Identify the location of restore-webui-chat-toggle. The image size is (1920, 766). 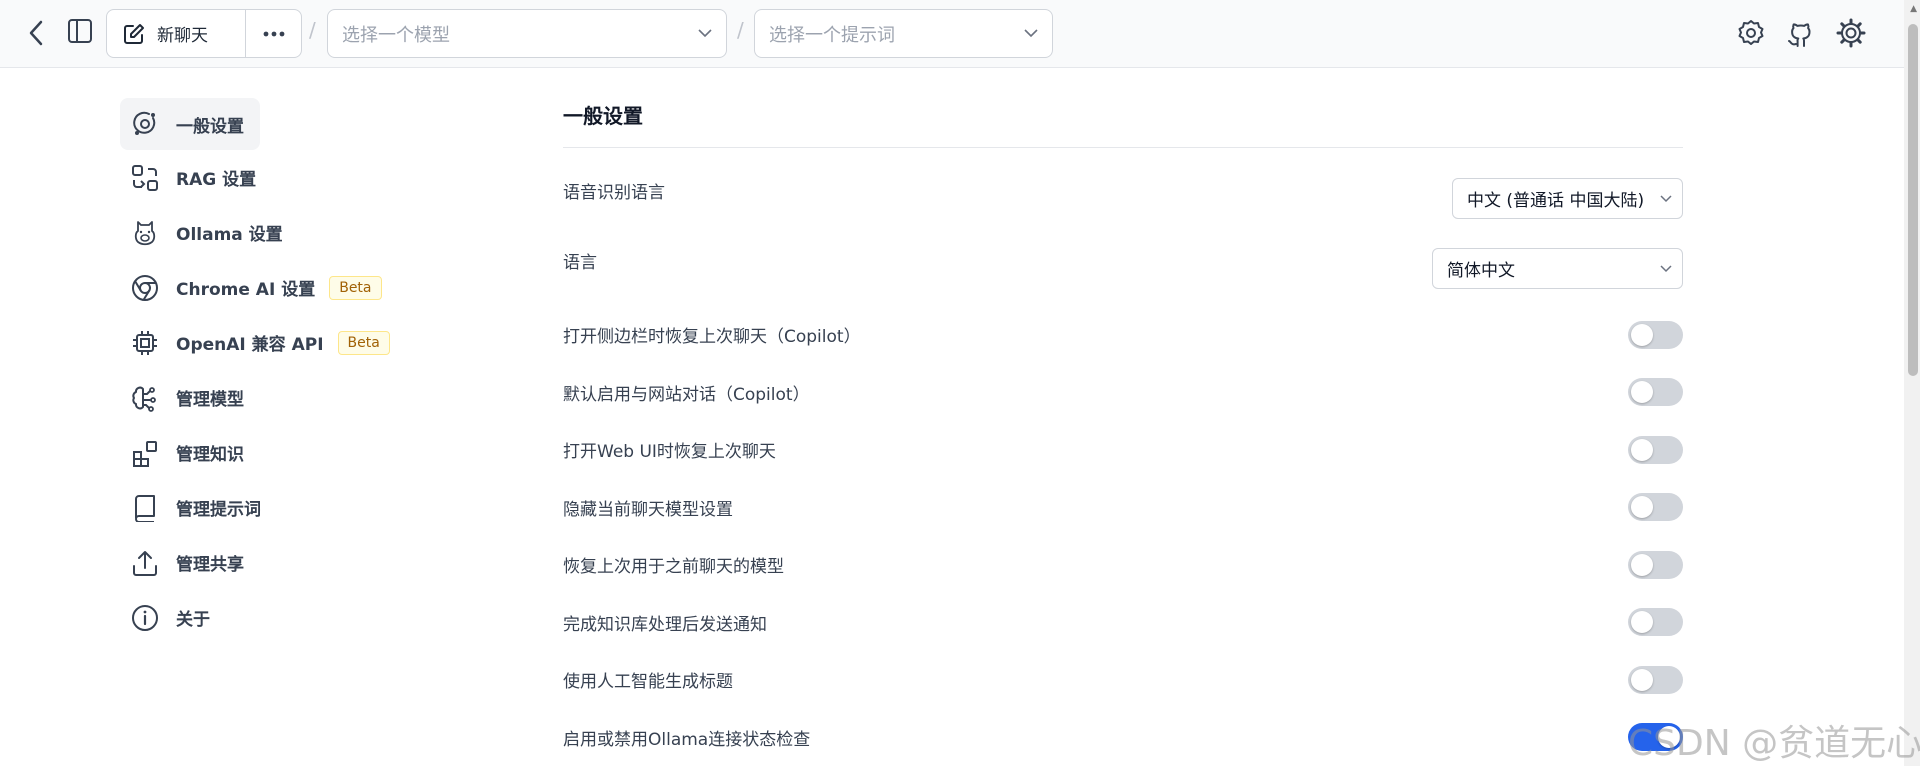
(1655, 449).